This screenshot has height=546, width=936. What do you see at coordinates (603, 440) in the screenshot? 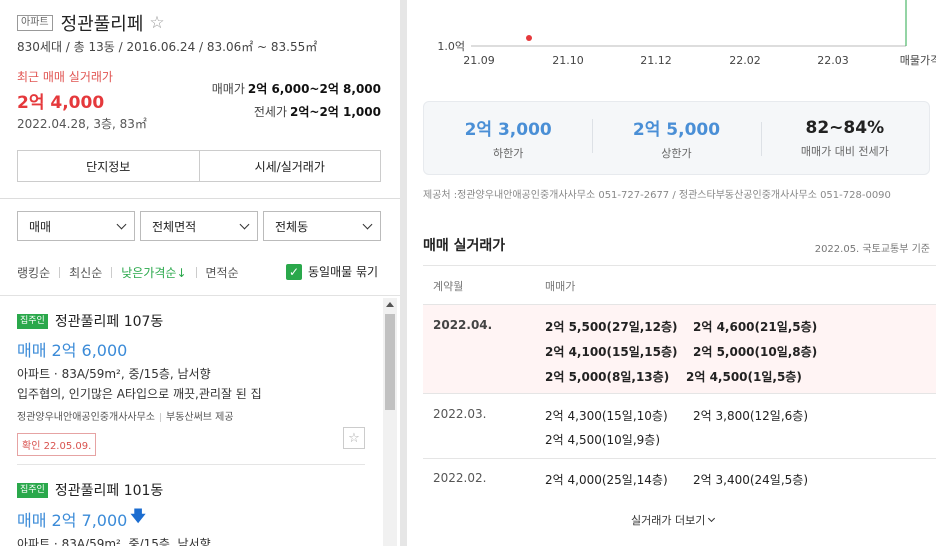
I see `trade-deal: 2억 4,500(10일,9층)` at bounding box center [603, 440].